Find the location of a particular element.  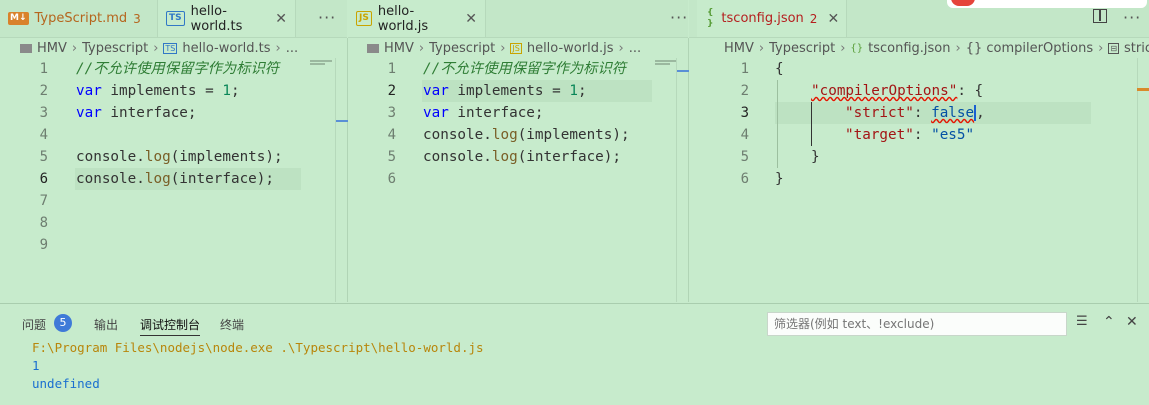

code-line: "strict": false, is located at coordinates (915, 113).